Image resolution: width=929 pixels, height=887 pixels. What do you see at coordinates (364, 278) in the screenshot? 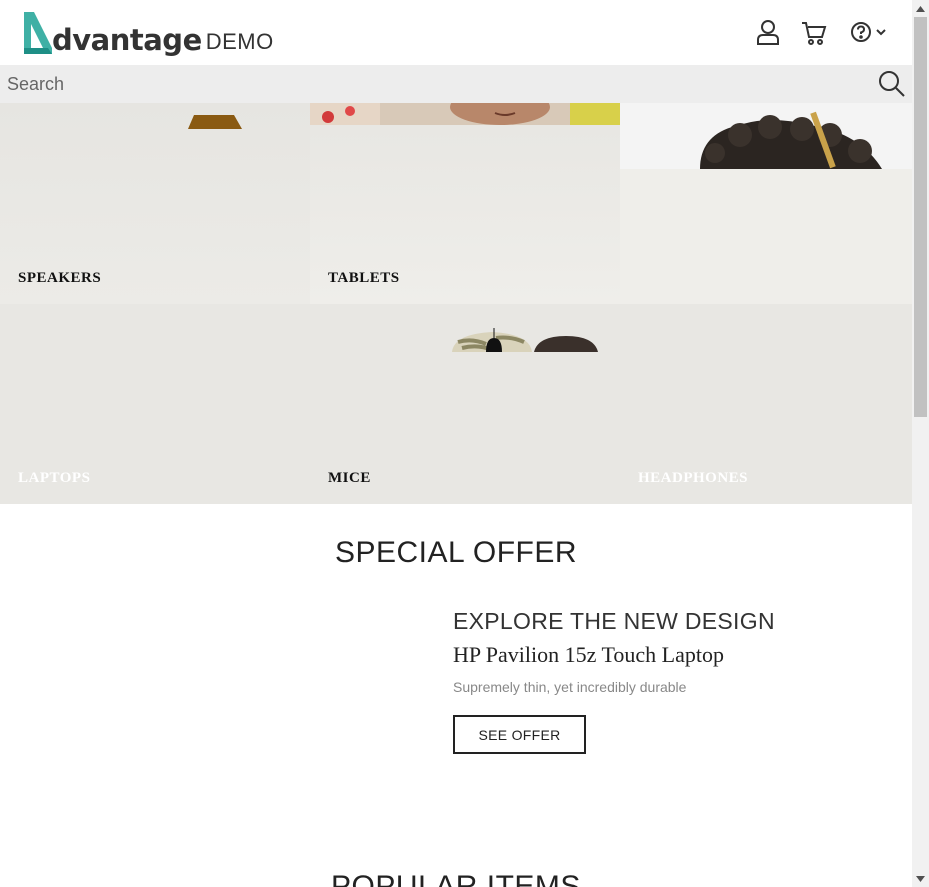
I see `category-label-tablets: TABLETS` at bounding box center [364, 278].